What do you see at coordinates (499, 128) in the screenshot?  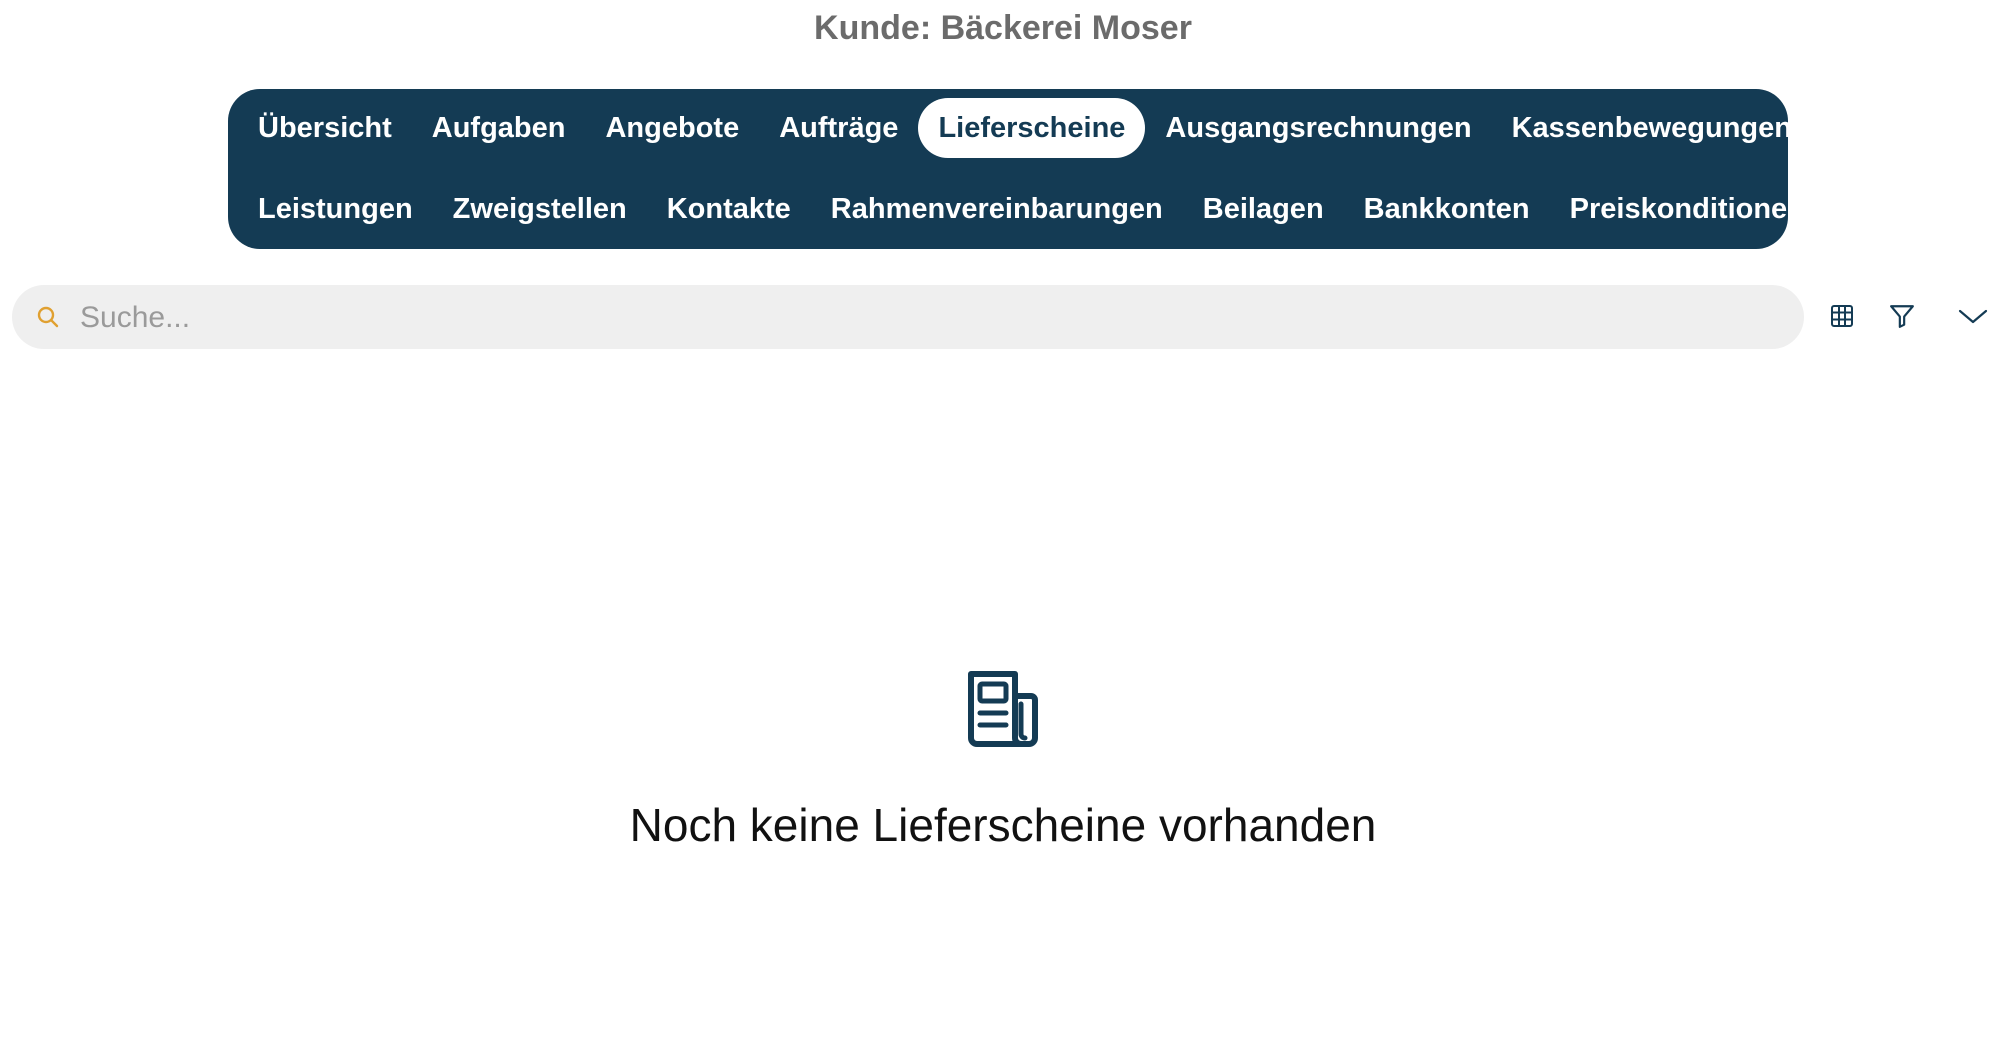 I see `tab-aufgaben: Aufgaben` at bounding box center [499, 128].